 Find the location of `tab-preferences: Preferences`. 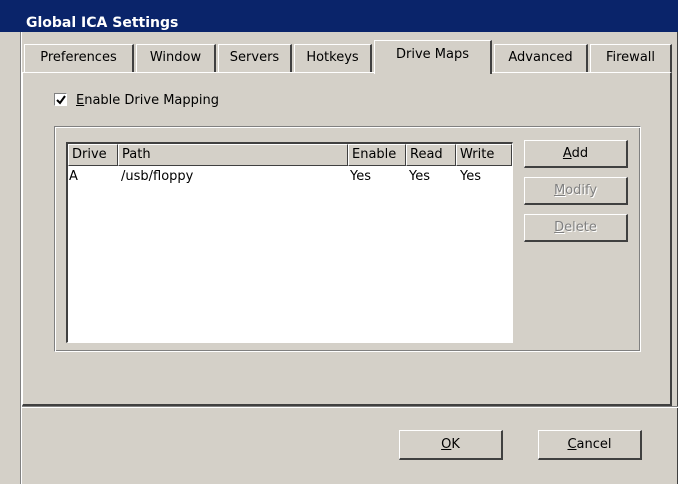

tab-preferences: Preferences is located at coordinates (79, 58).